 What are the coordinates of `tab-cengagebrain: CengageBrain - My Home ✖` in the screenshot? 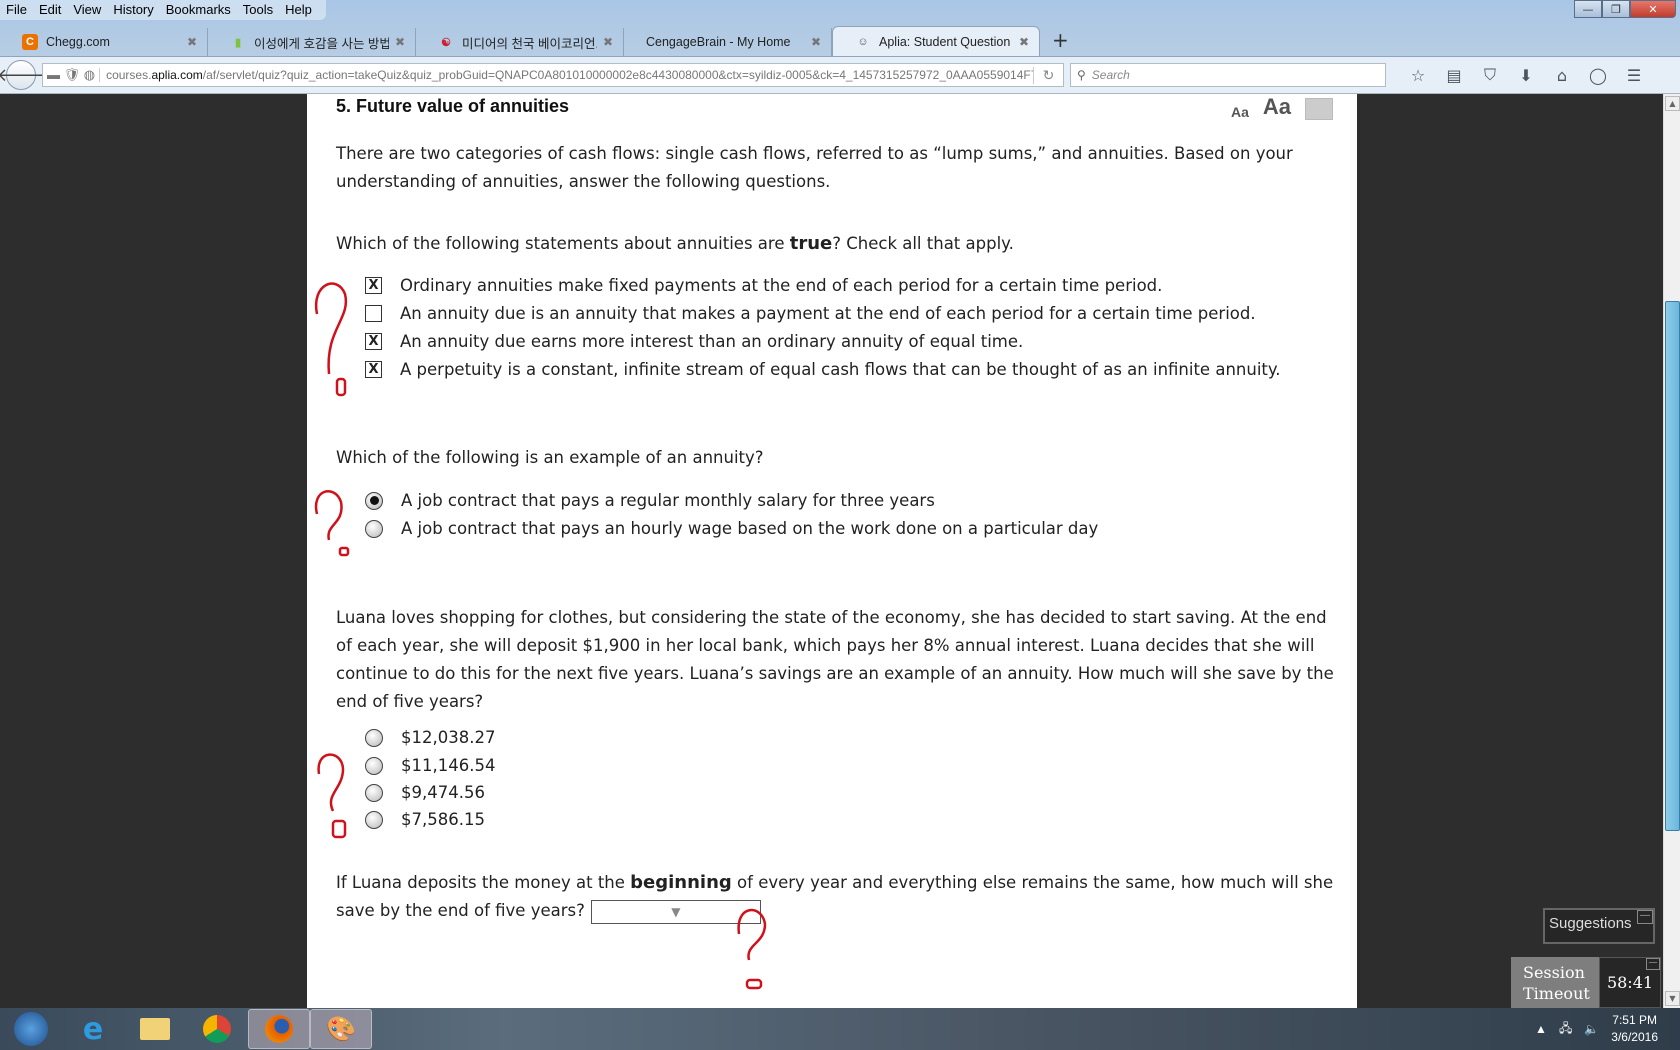 It's located at (728, 42).